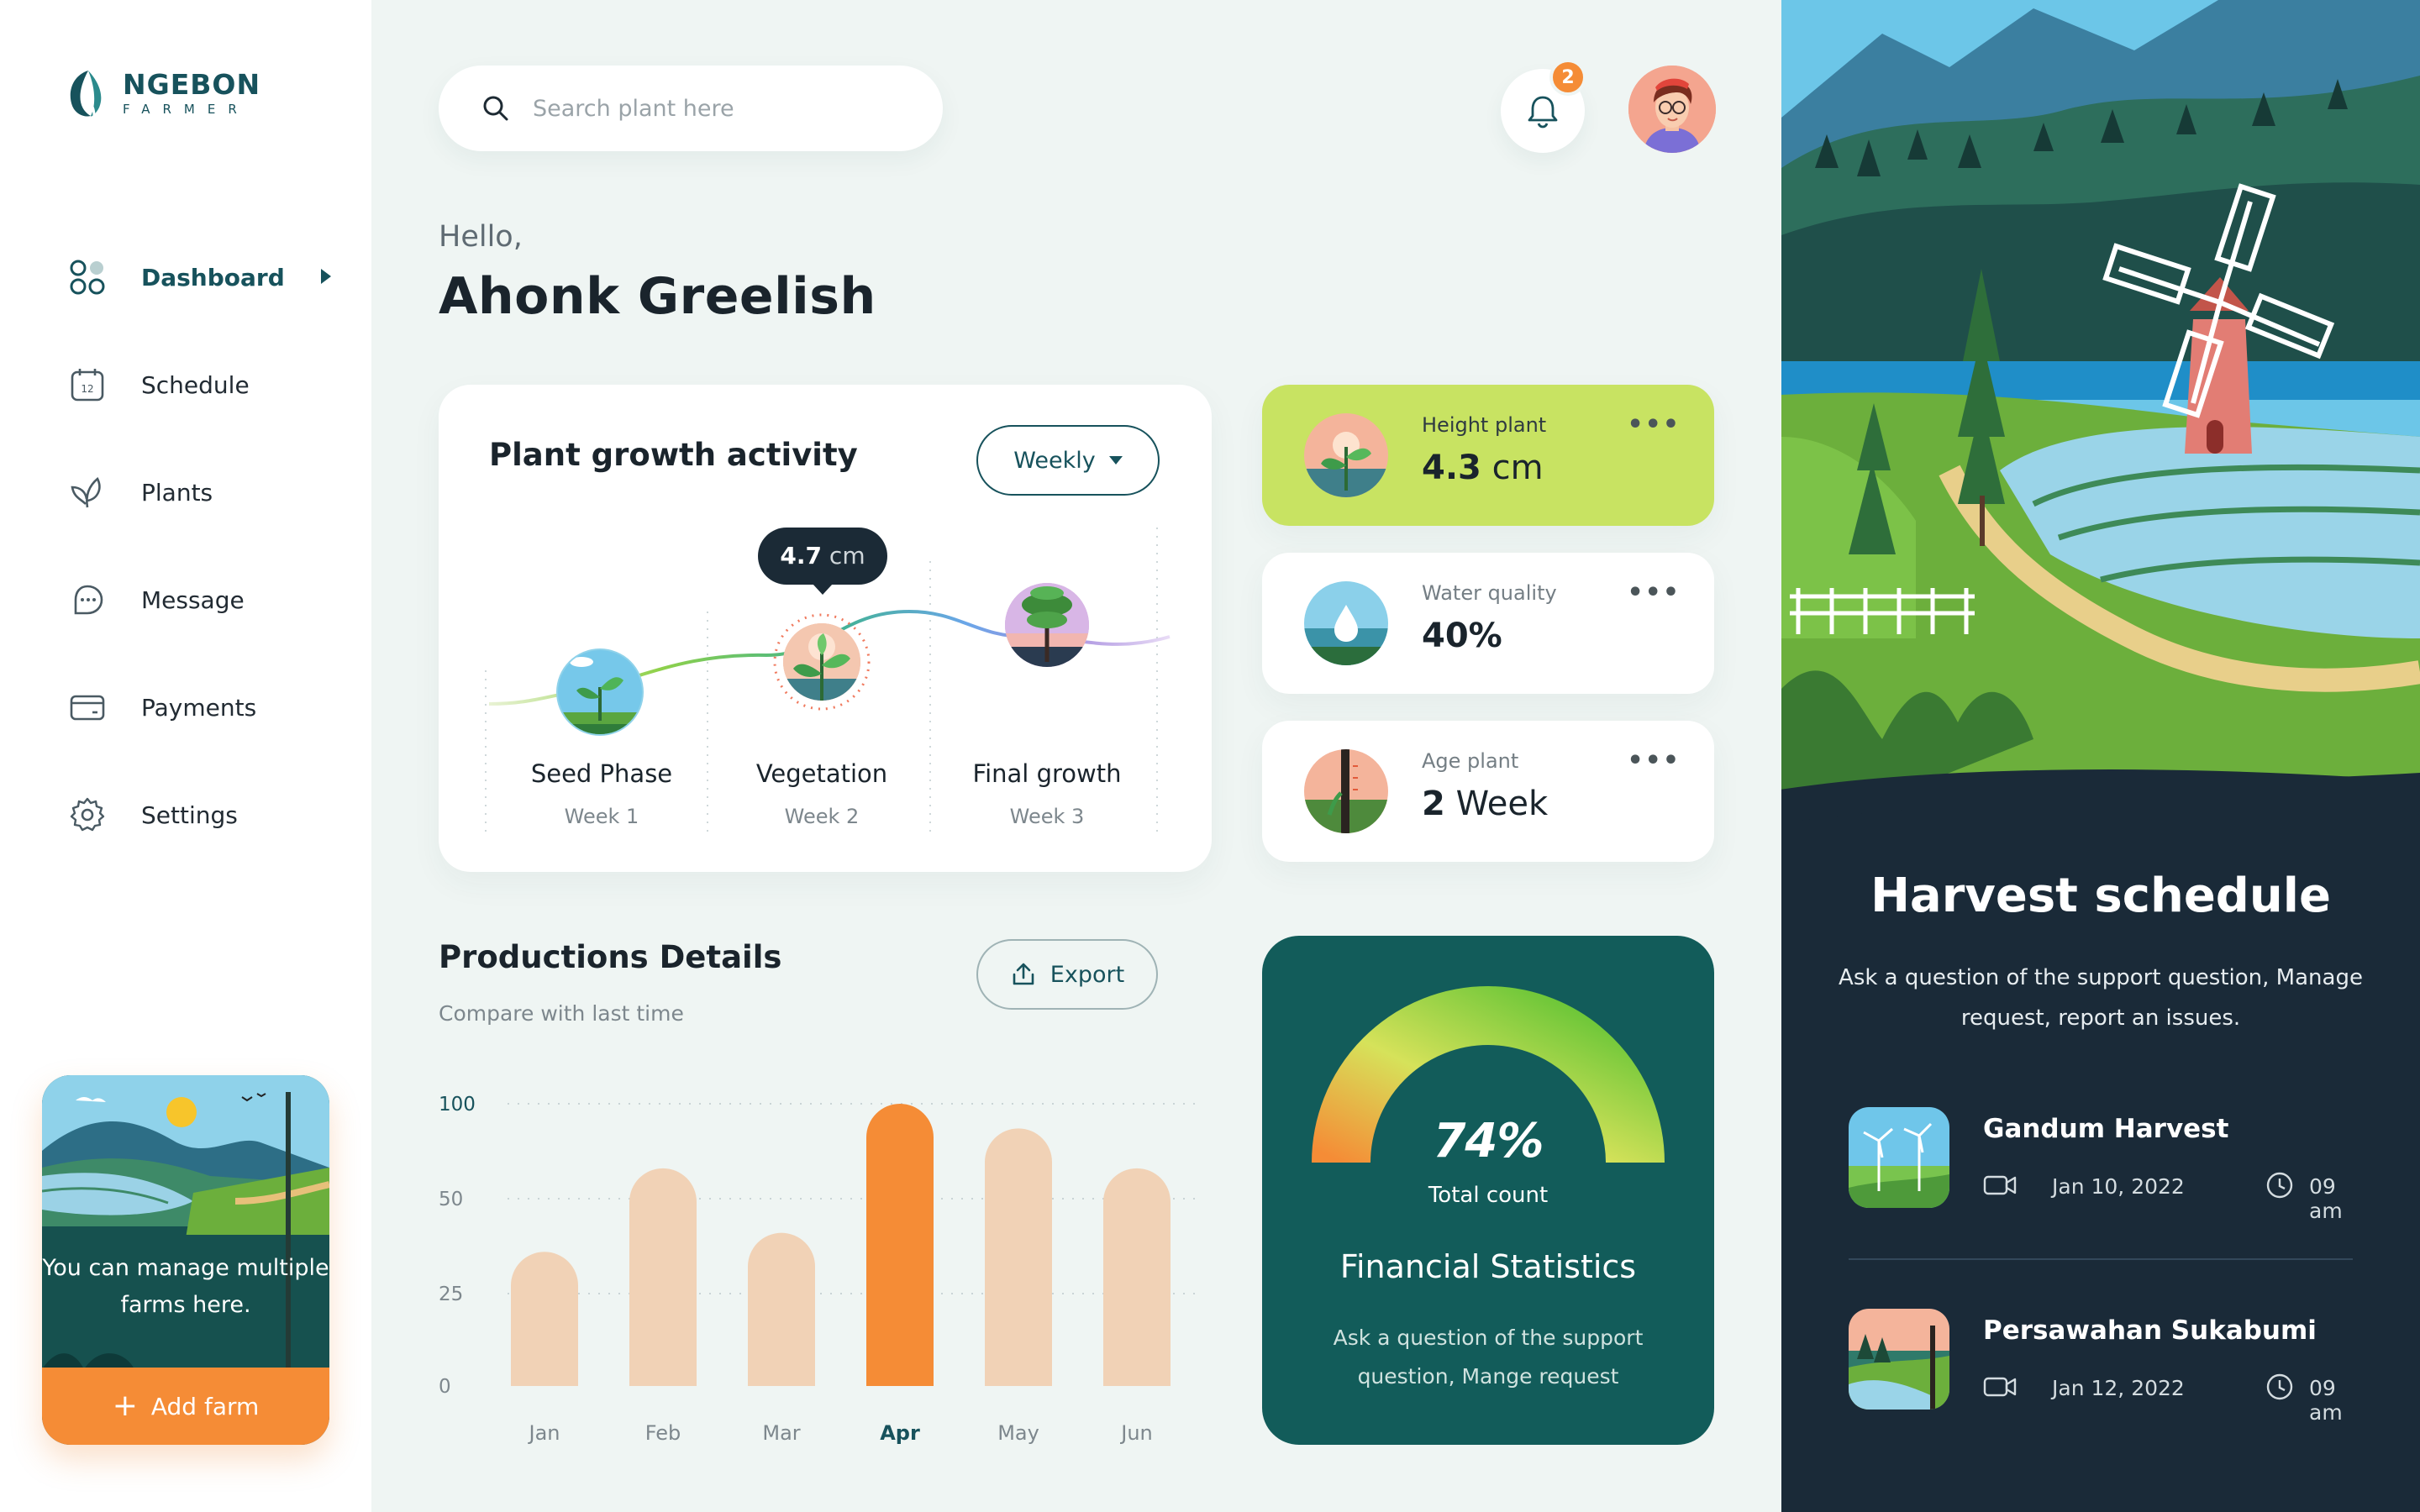  Describe the element at coordinates (663, 1277) in the screenshot. I see `bar-feb` at that location.